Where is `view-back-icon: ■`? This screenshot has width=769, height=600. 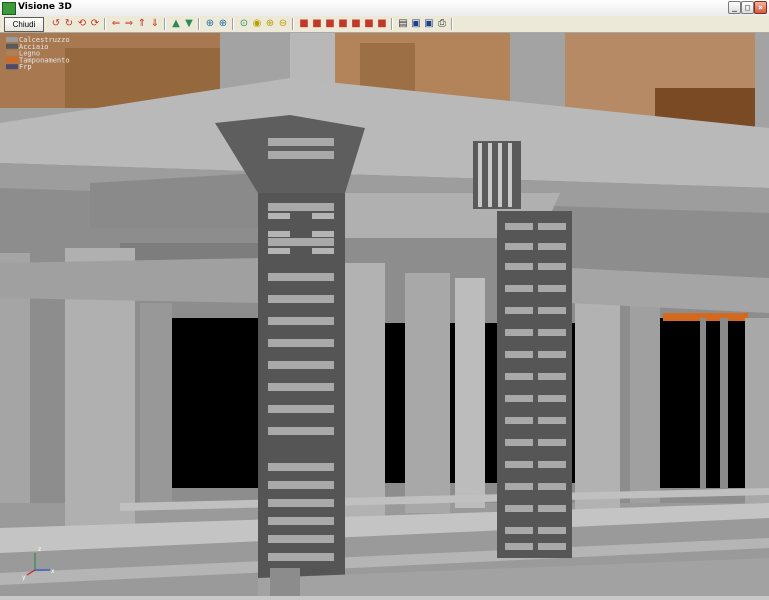
view-back-icon: ■ is located at coordinates (317, 24).